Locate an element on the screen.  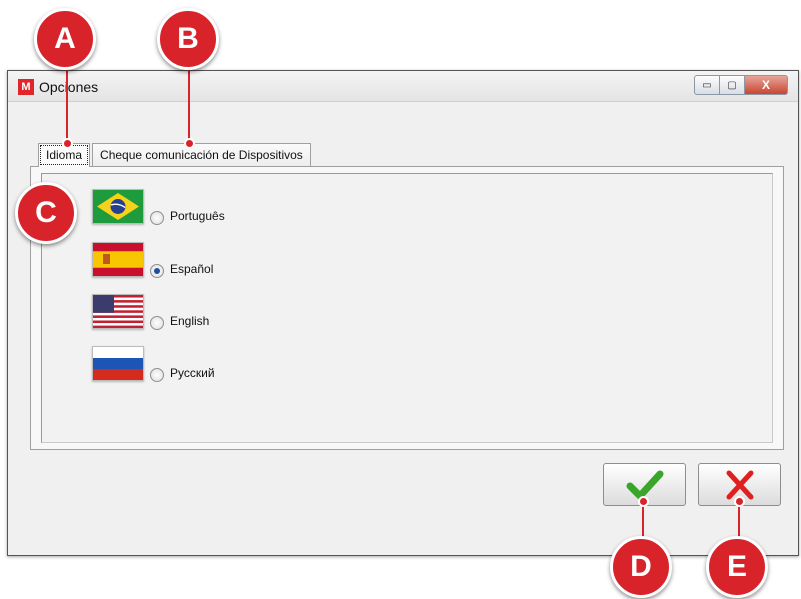
russia-flag-icon is located at coordinates (118, 363).